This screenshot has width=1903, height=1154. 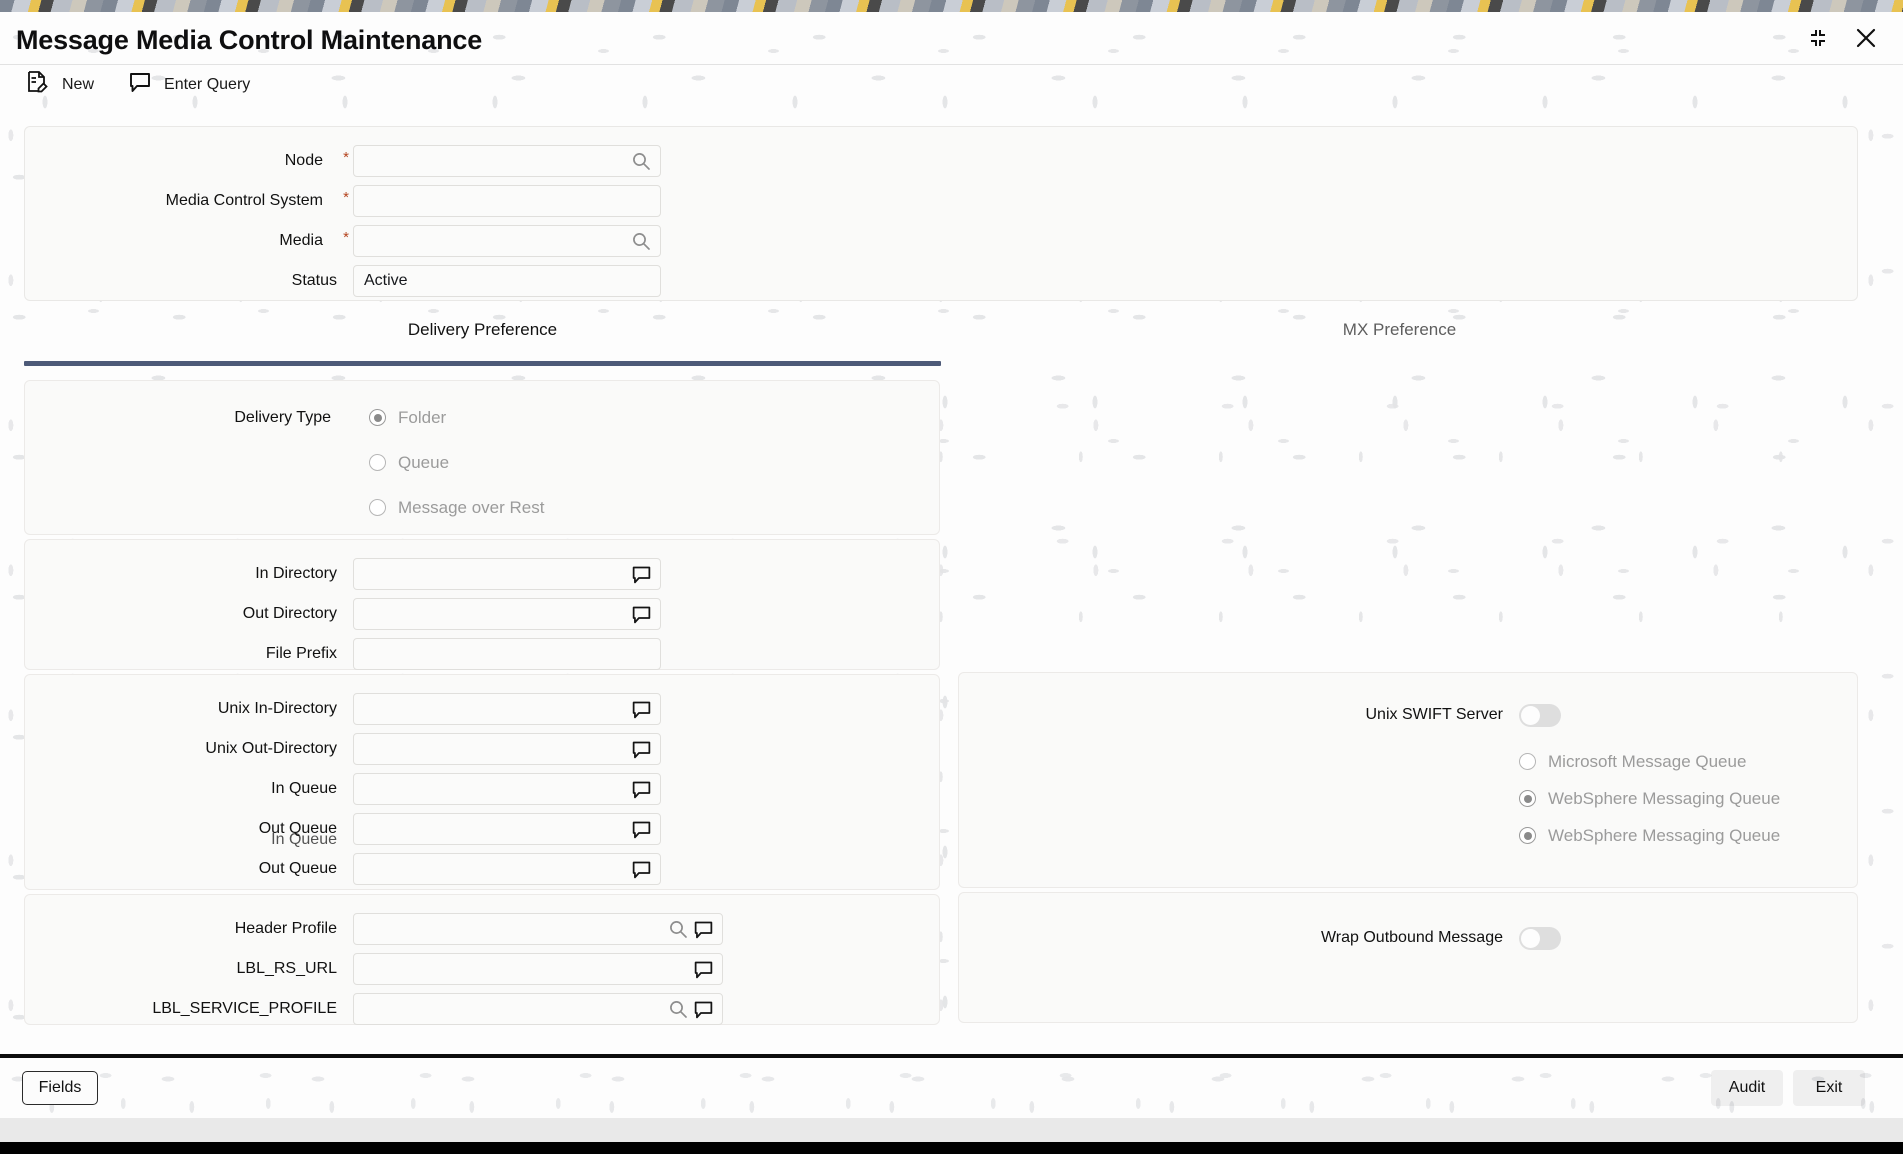 What do you see at coordinates (951, 38) in the screenshot?
I see `title-bar: Message Media Control Maintenance` at bounding box center [951, 38].